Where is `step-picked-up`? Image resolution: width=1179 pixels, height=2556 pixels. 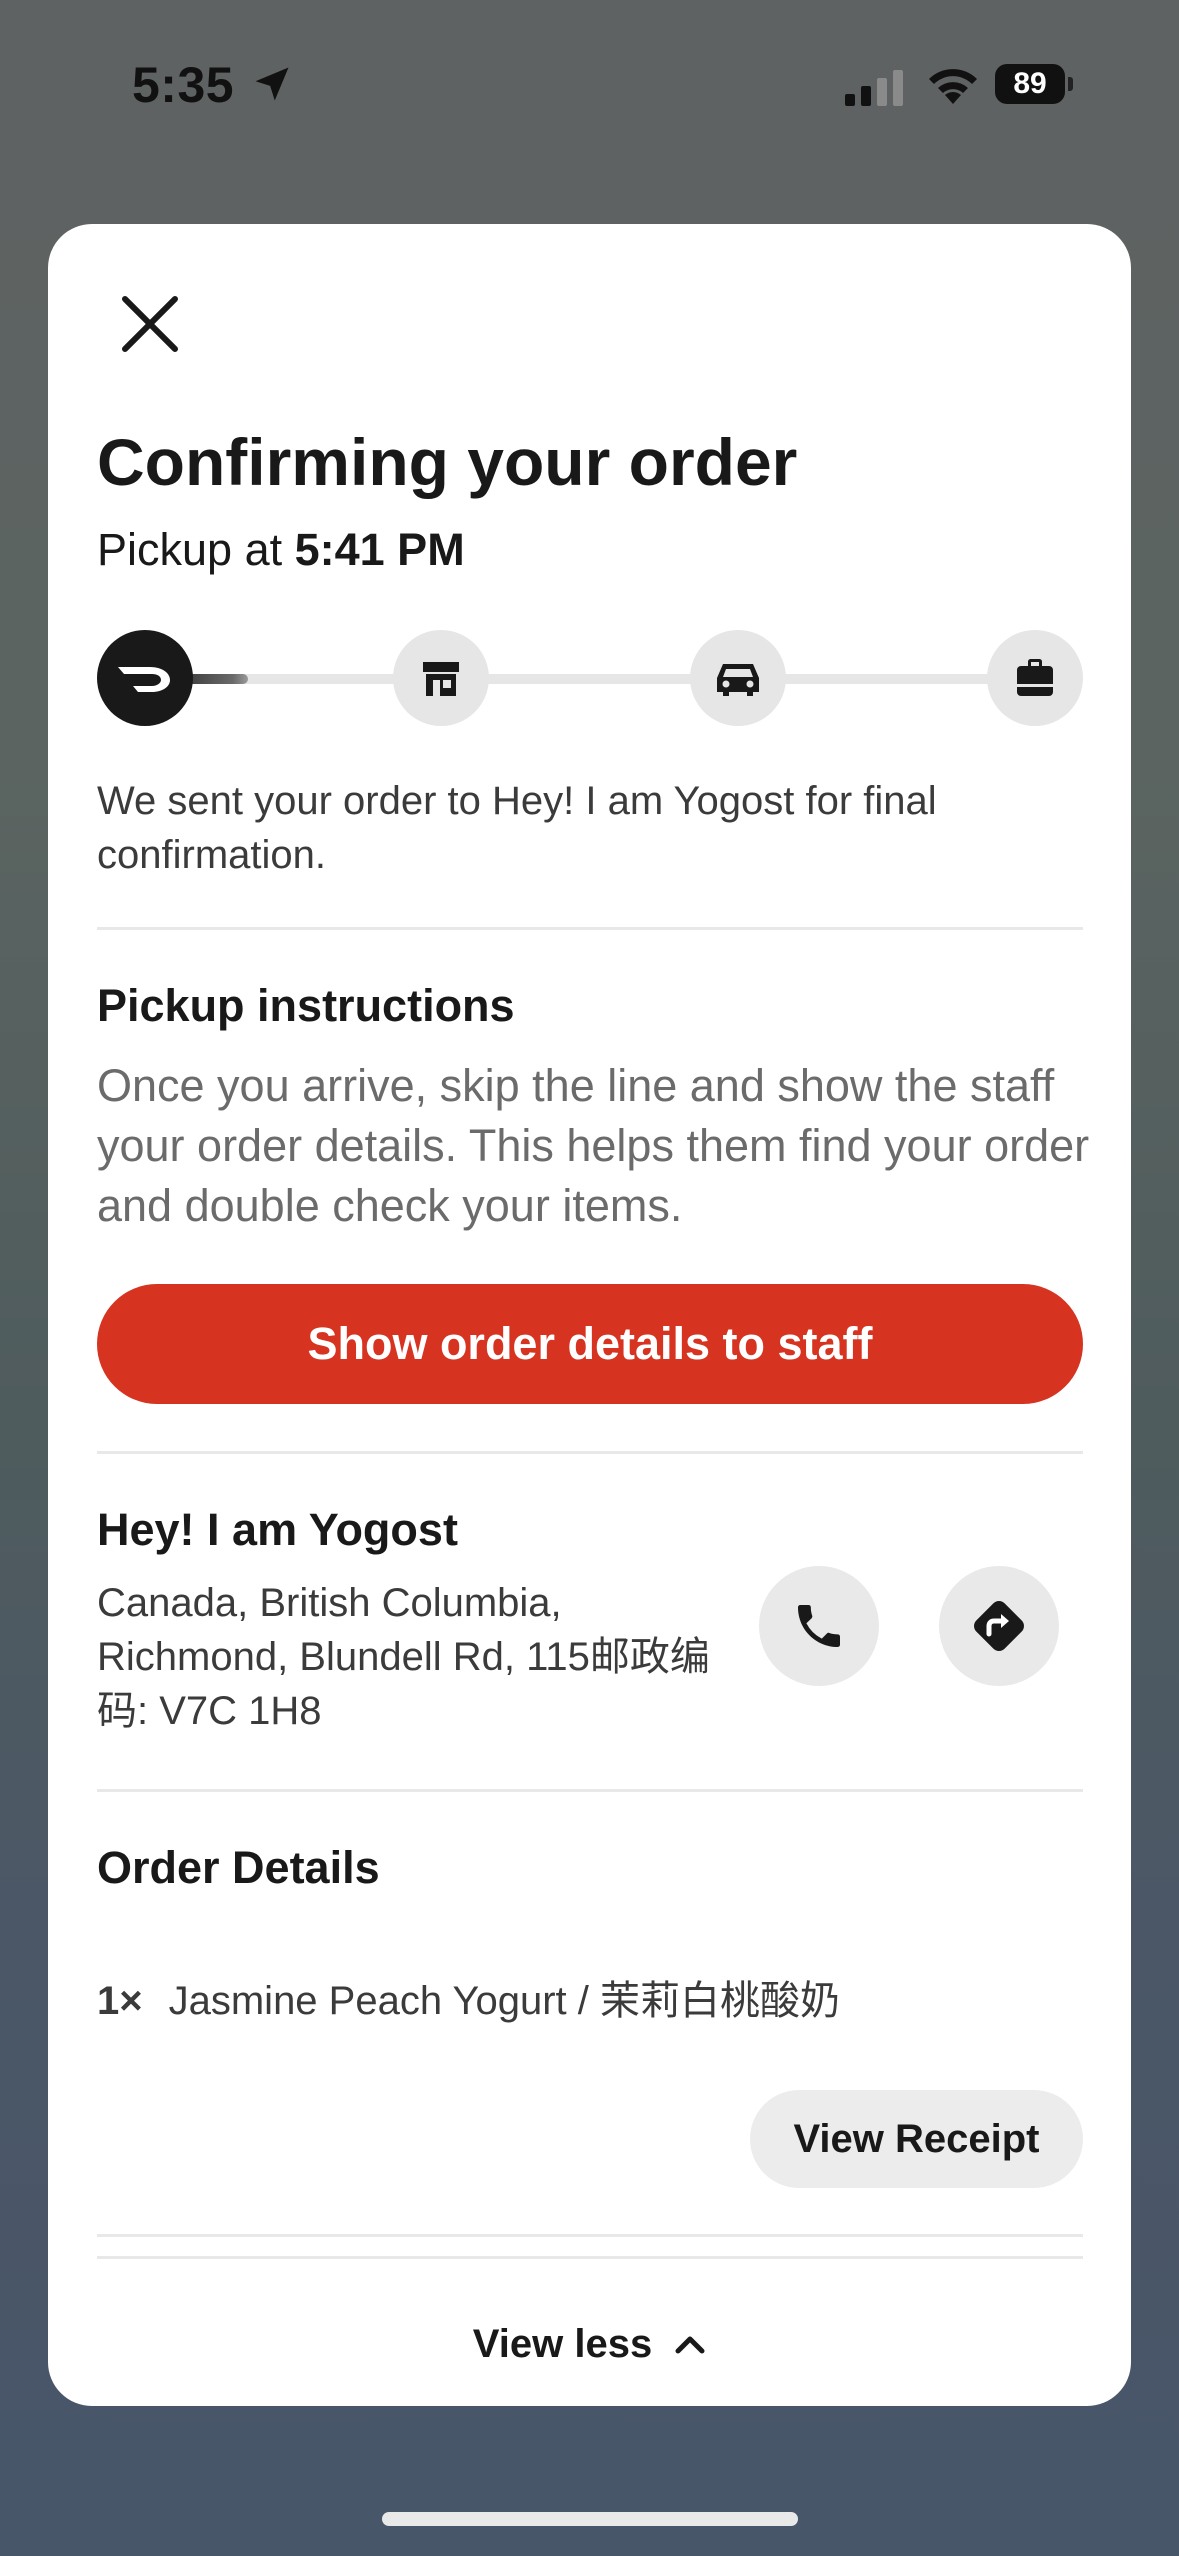 step-picked-up is located at coordinates (1035, 678).